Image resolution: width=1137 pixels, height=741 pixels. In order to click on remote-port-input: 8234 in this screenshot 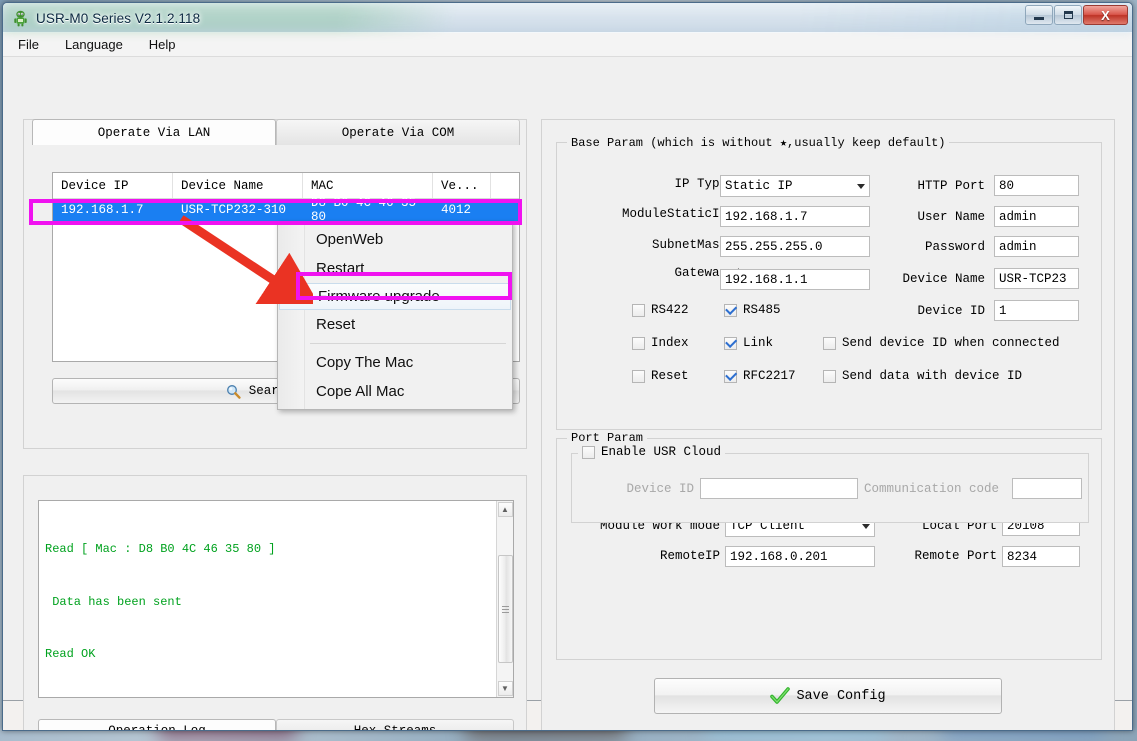, I will do `click(1041, 556)`.